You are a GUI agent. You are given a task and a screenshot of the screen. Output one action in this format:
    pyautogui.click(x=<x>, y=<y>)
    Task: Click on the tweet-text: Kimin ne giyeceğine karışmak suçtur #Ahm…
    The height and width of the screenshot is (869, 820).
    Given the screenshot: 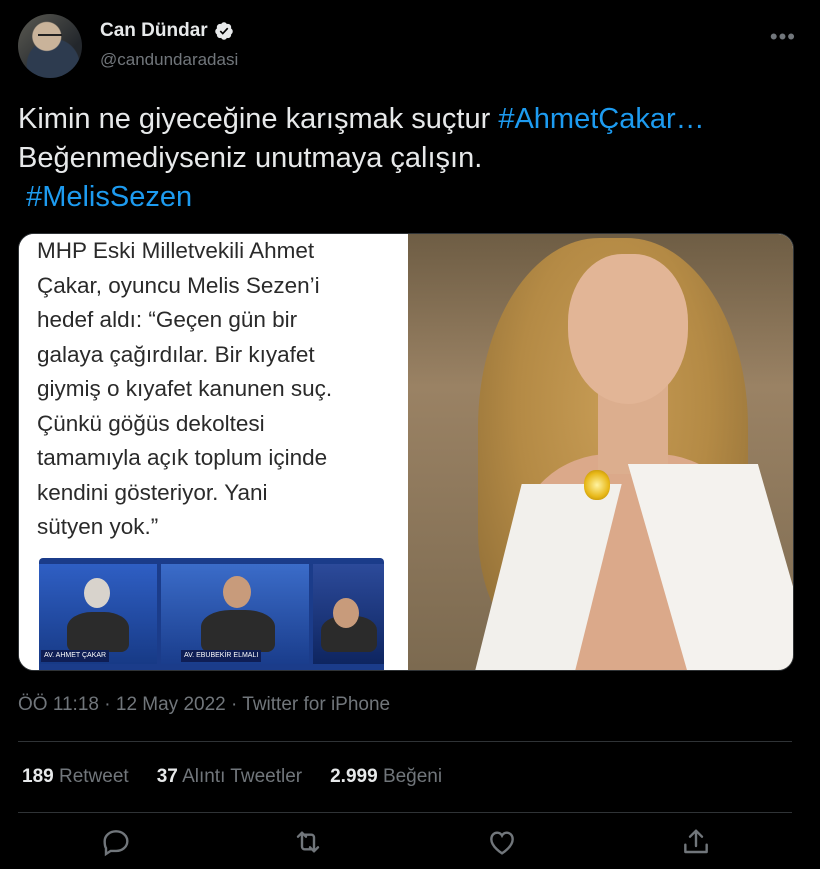 What is the action you would take?
    pyautogui.click(x=410, y=158)
    